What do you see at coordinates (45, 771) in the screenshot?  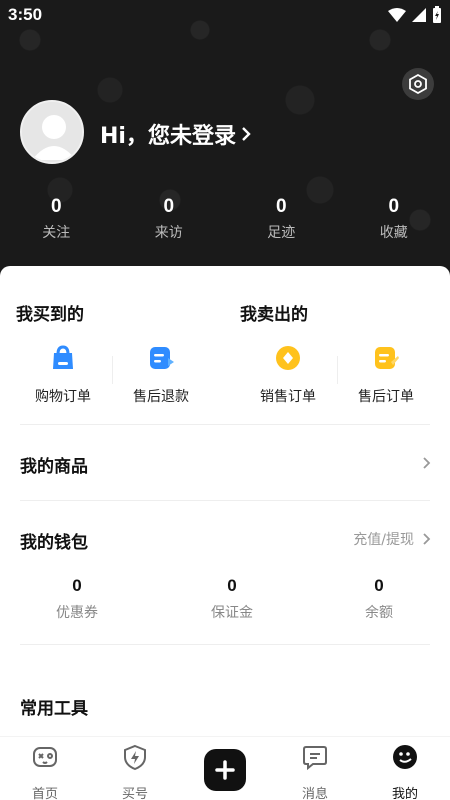 I see `nav-home: 首页` at bounding box center [45, 771].